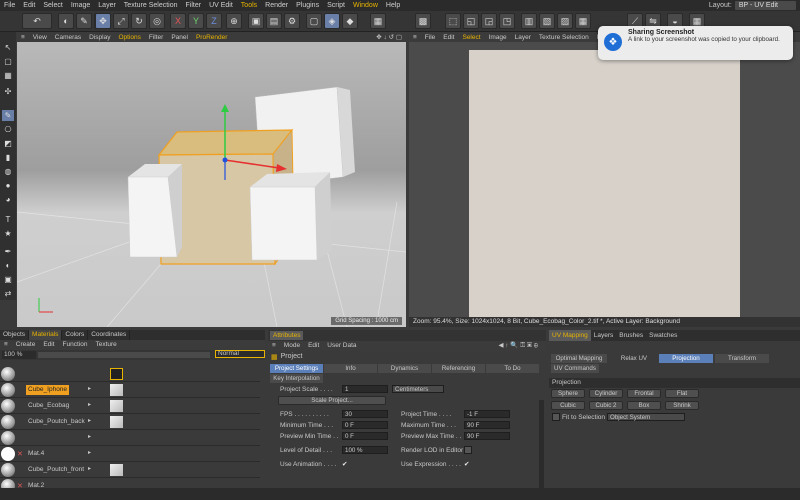  I want to click on tab-dynamics: Dynamics, so click(404, 368).